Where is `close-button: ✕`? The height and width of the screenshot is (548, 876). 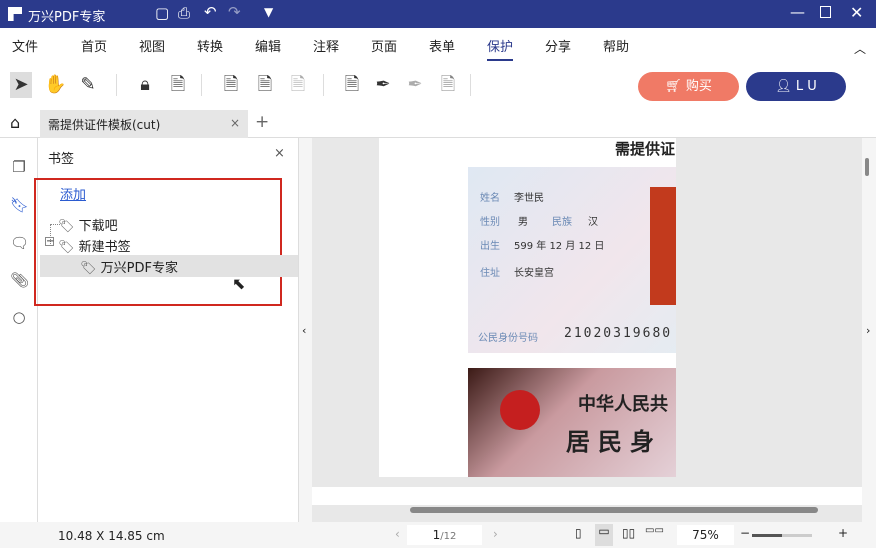
close-button: ✕ is located at coordinates (856, 12).